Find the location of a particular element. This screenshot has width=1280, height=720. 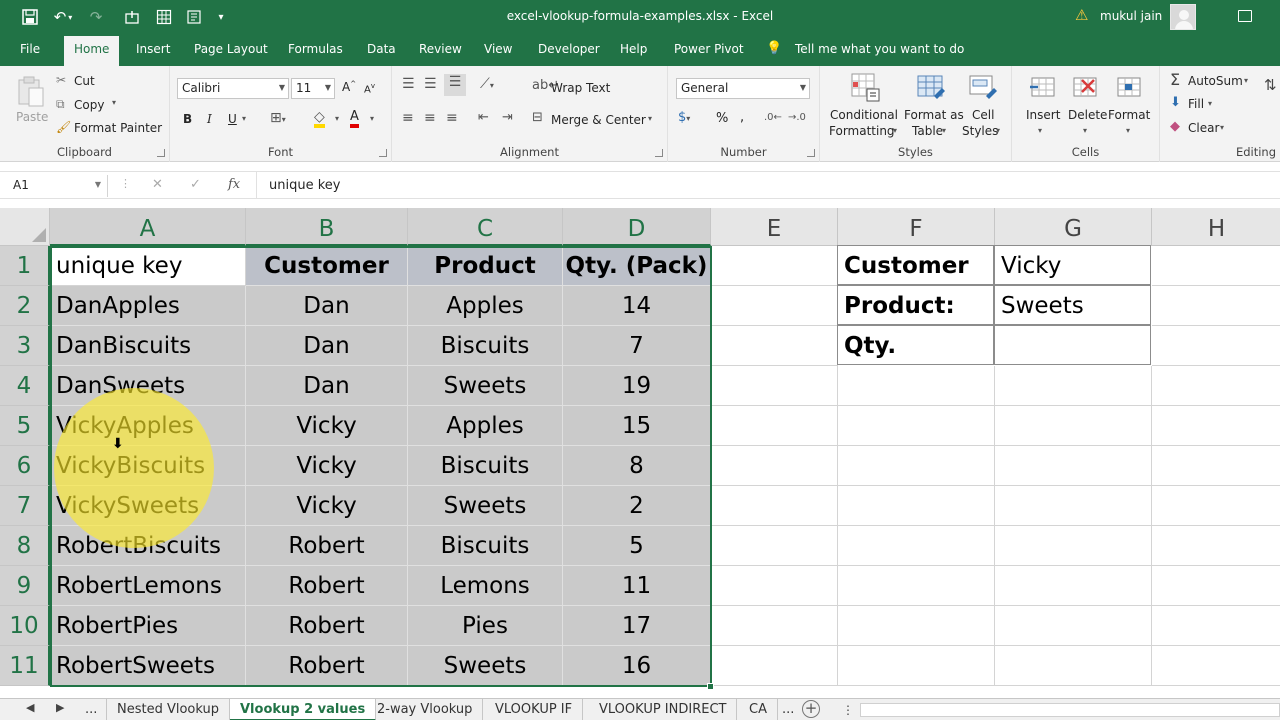

insert-function-button: fx is located at coordinates (234, 184).